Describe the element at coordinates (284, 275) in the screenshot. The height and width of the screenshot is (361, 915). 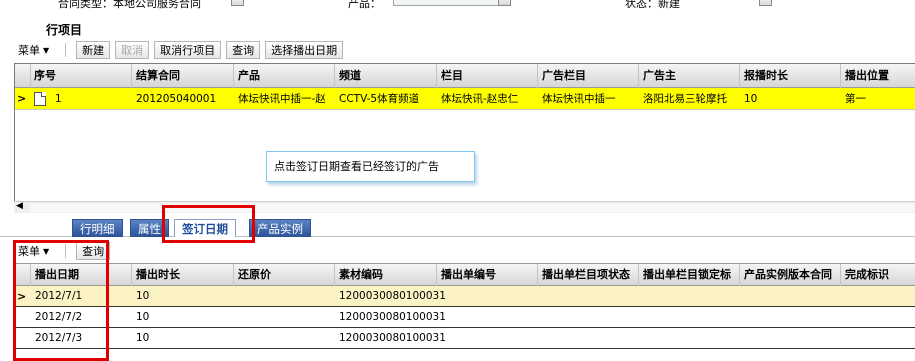
I see `col-restore-price: 还原价` at that location.